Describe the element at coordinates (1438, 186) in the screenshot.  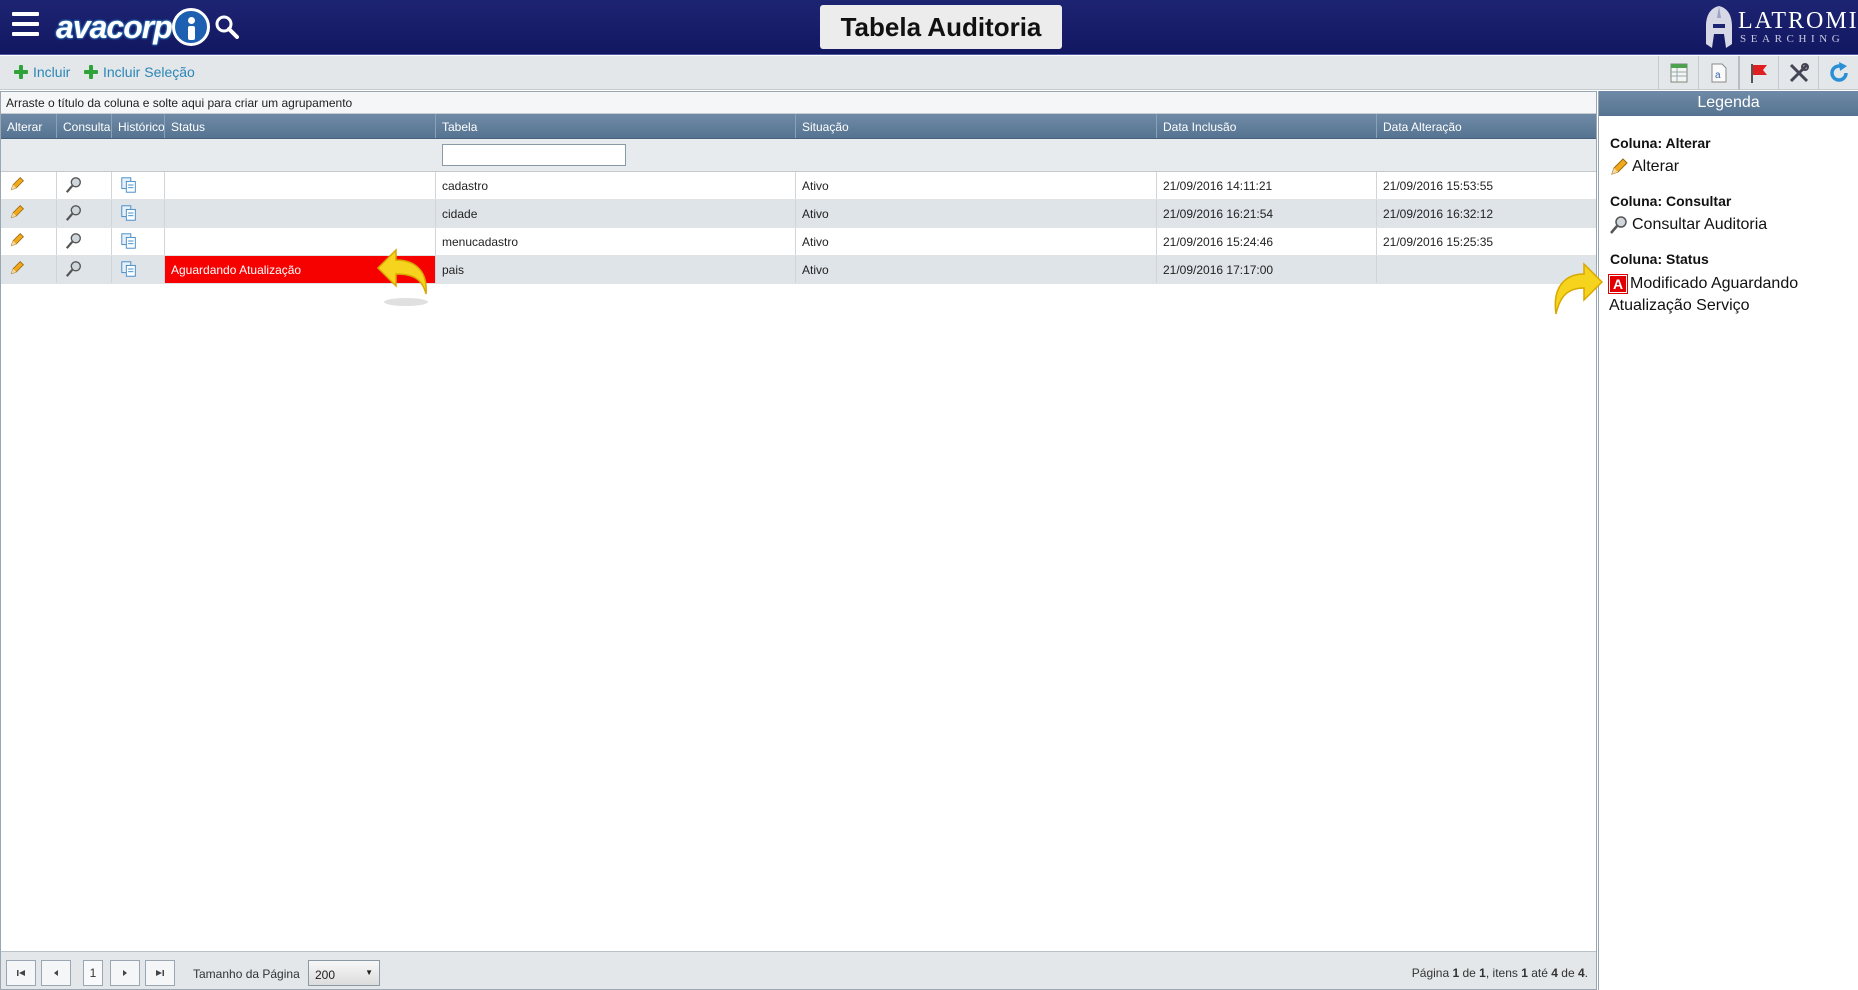
I see `data-alteracao-cell: 21/09/2016 15:53:55` at that location.